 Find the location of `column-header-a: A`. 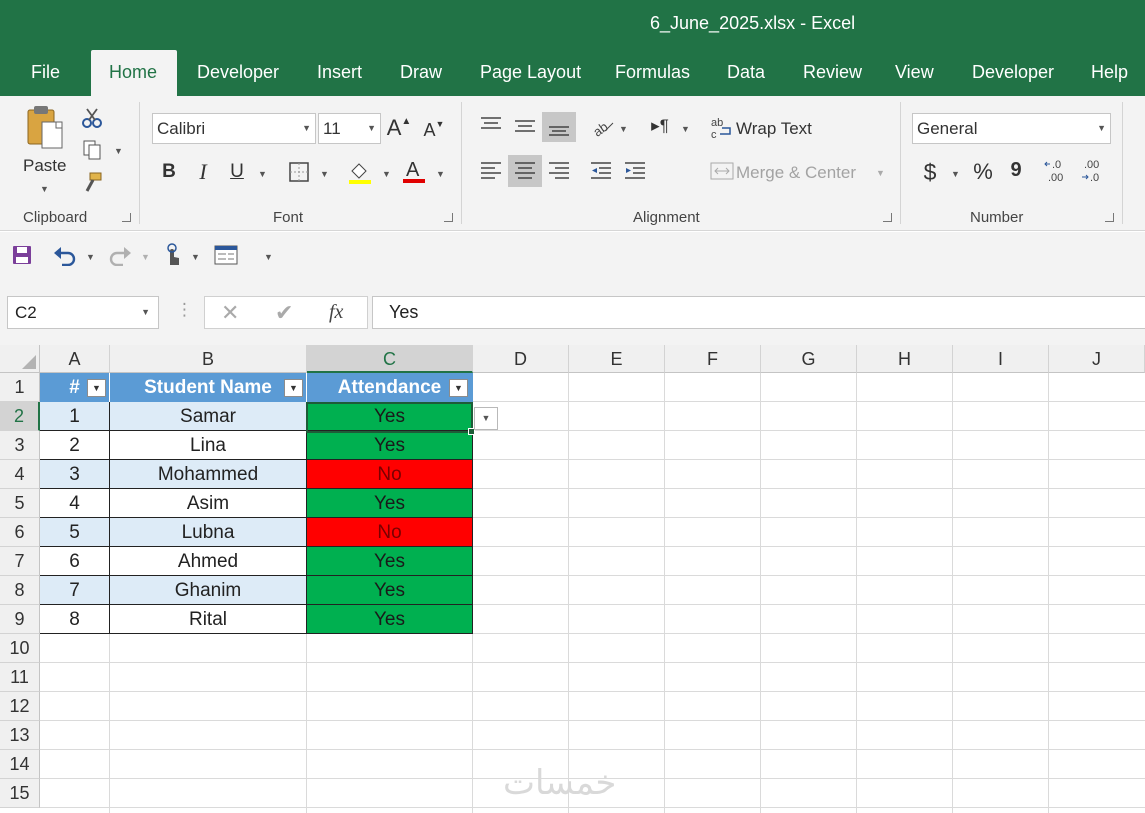

column-header-a: A is located at coordinates (75, 359).